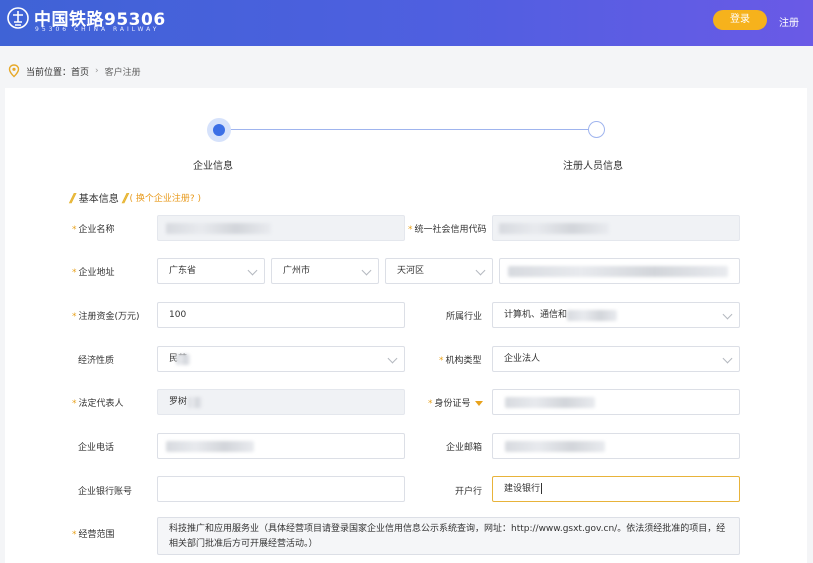 This screenshot has width=813, height=563. I want to click on bank-label: 开户行, so click(469, 492).